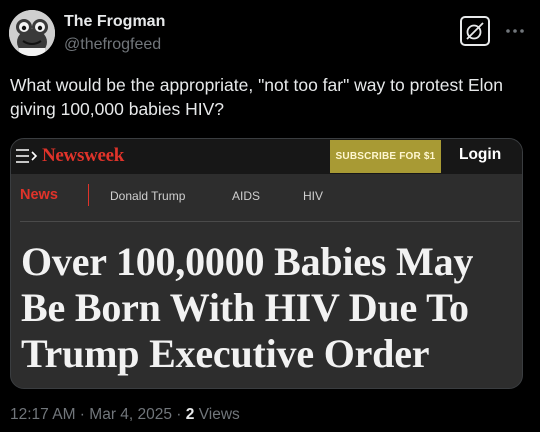  I want to click on nav-item-donald-trump: Donald Trump, so click(147, 196).